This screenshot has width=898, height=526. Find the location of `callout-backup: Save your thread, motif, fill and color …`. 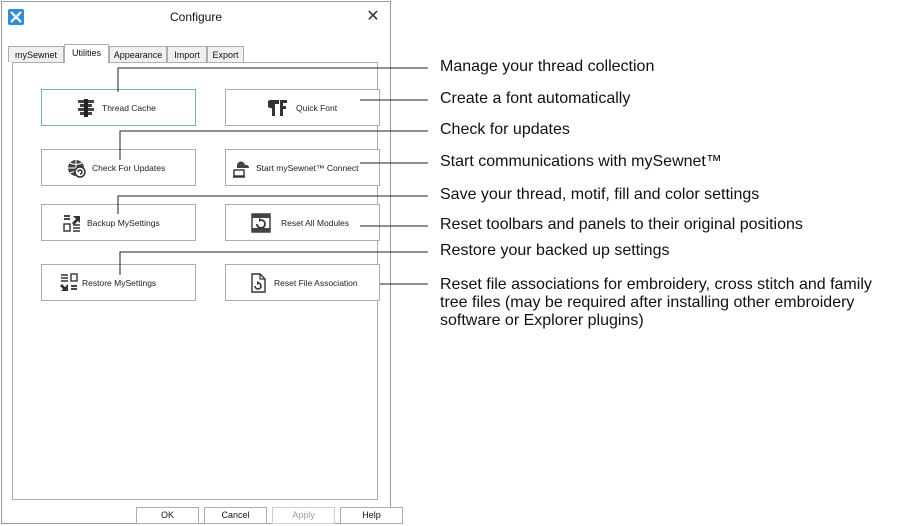

callout-backup: Save your thread, motif, fill and color … is located at coordinates (600, 194).